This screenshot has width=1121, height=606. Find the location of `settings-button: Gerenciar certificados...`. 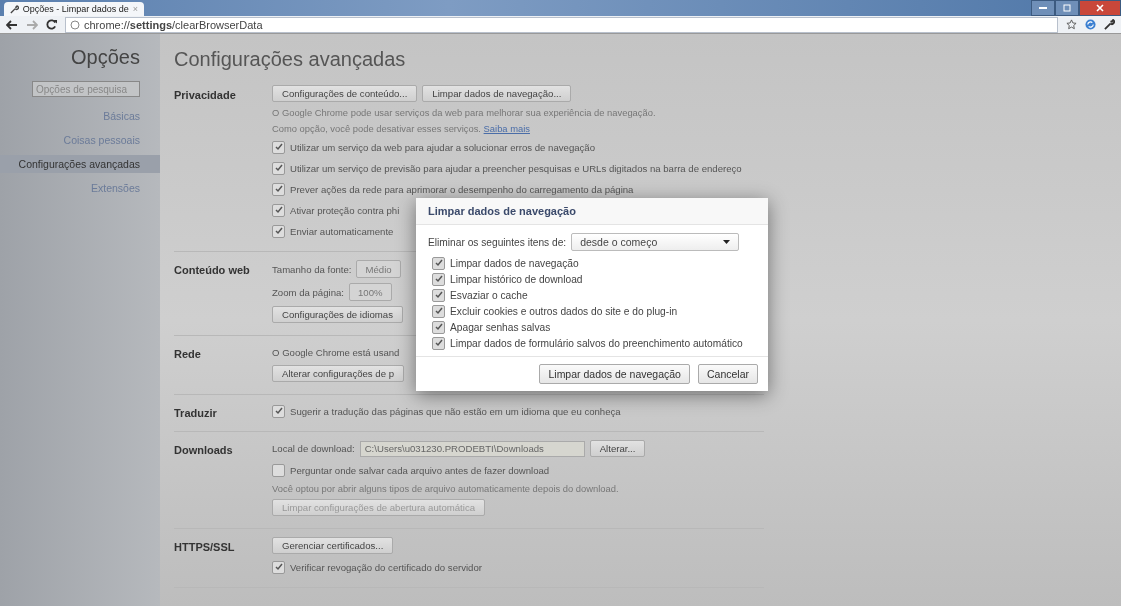

settings-button: Gerenciar certificados... is located at coordinates (333, 545).